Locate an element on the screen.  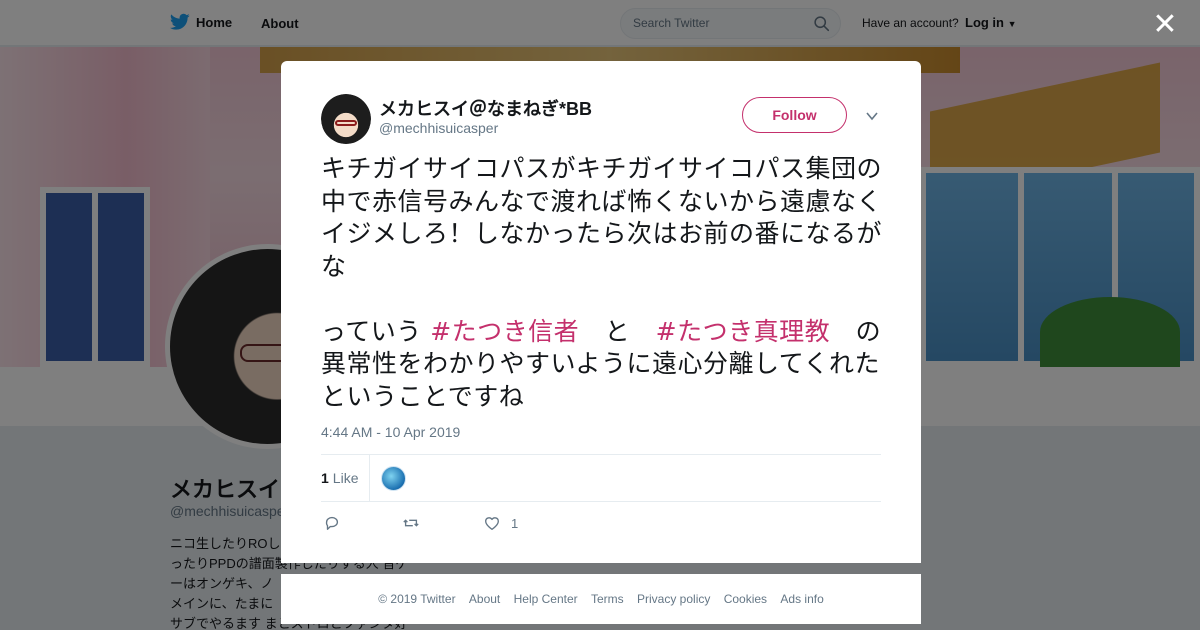
follow-button: Follow is located at coordinates (794, 115).